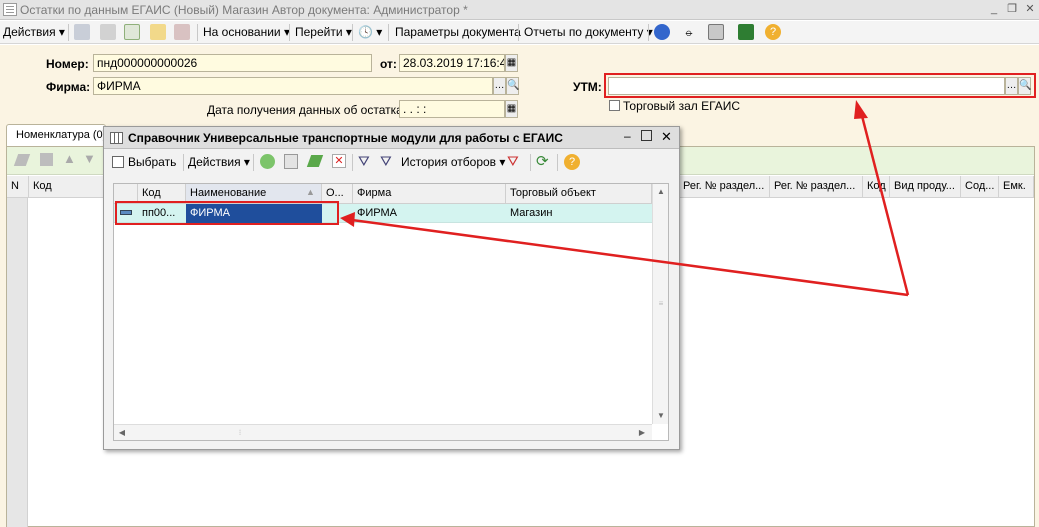 This screenshot has width=1039, height=527. Describe the element at coordinates (347, 219) in the screenshot. I see `arrow-head-row` at that location.